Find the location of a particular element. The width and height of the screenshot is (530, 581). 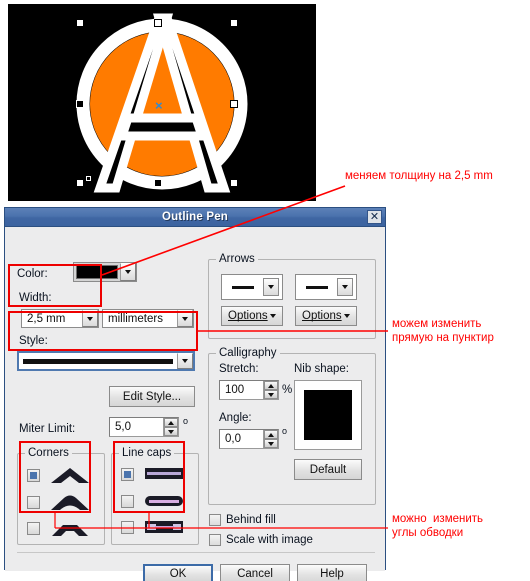

corners-group-title: Corners is located at coordinates (48, 453).